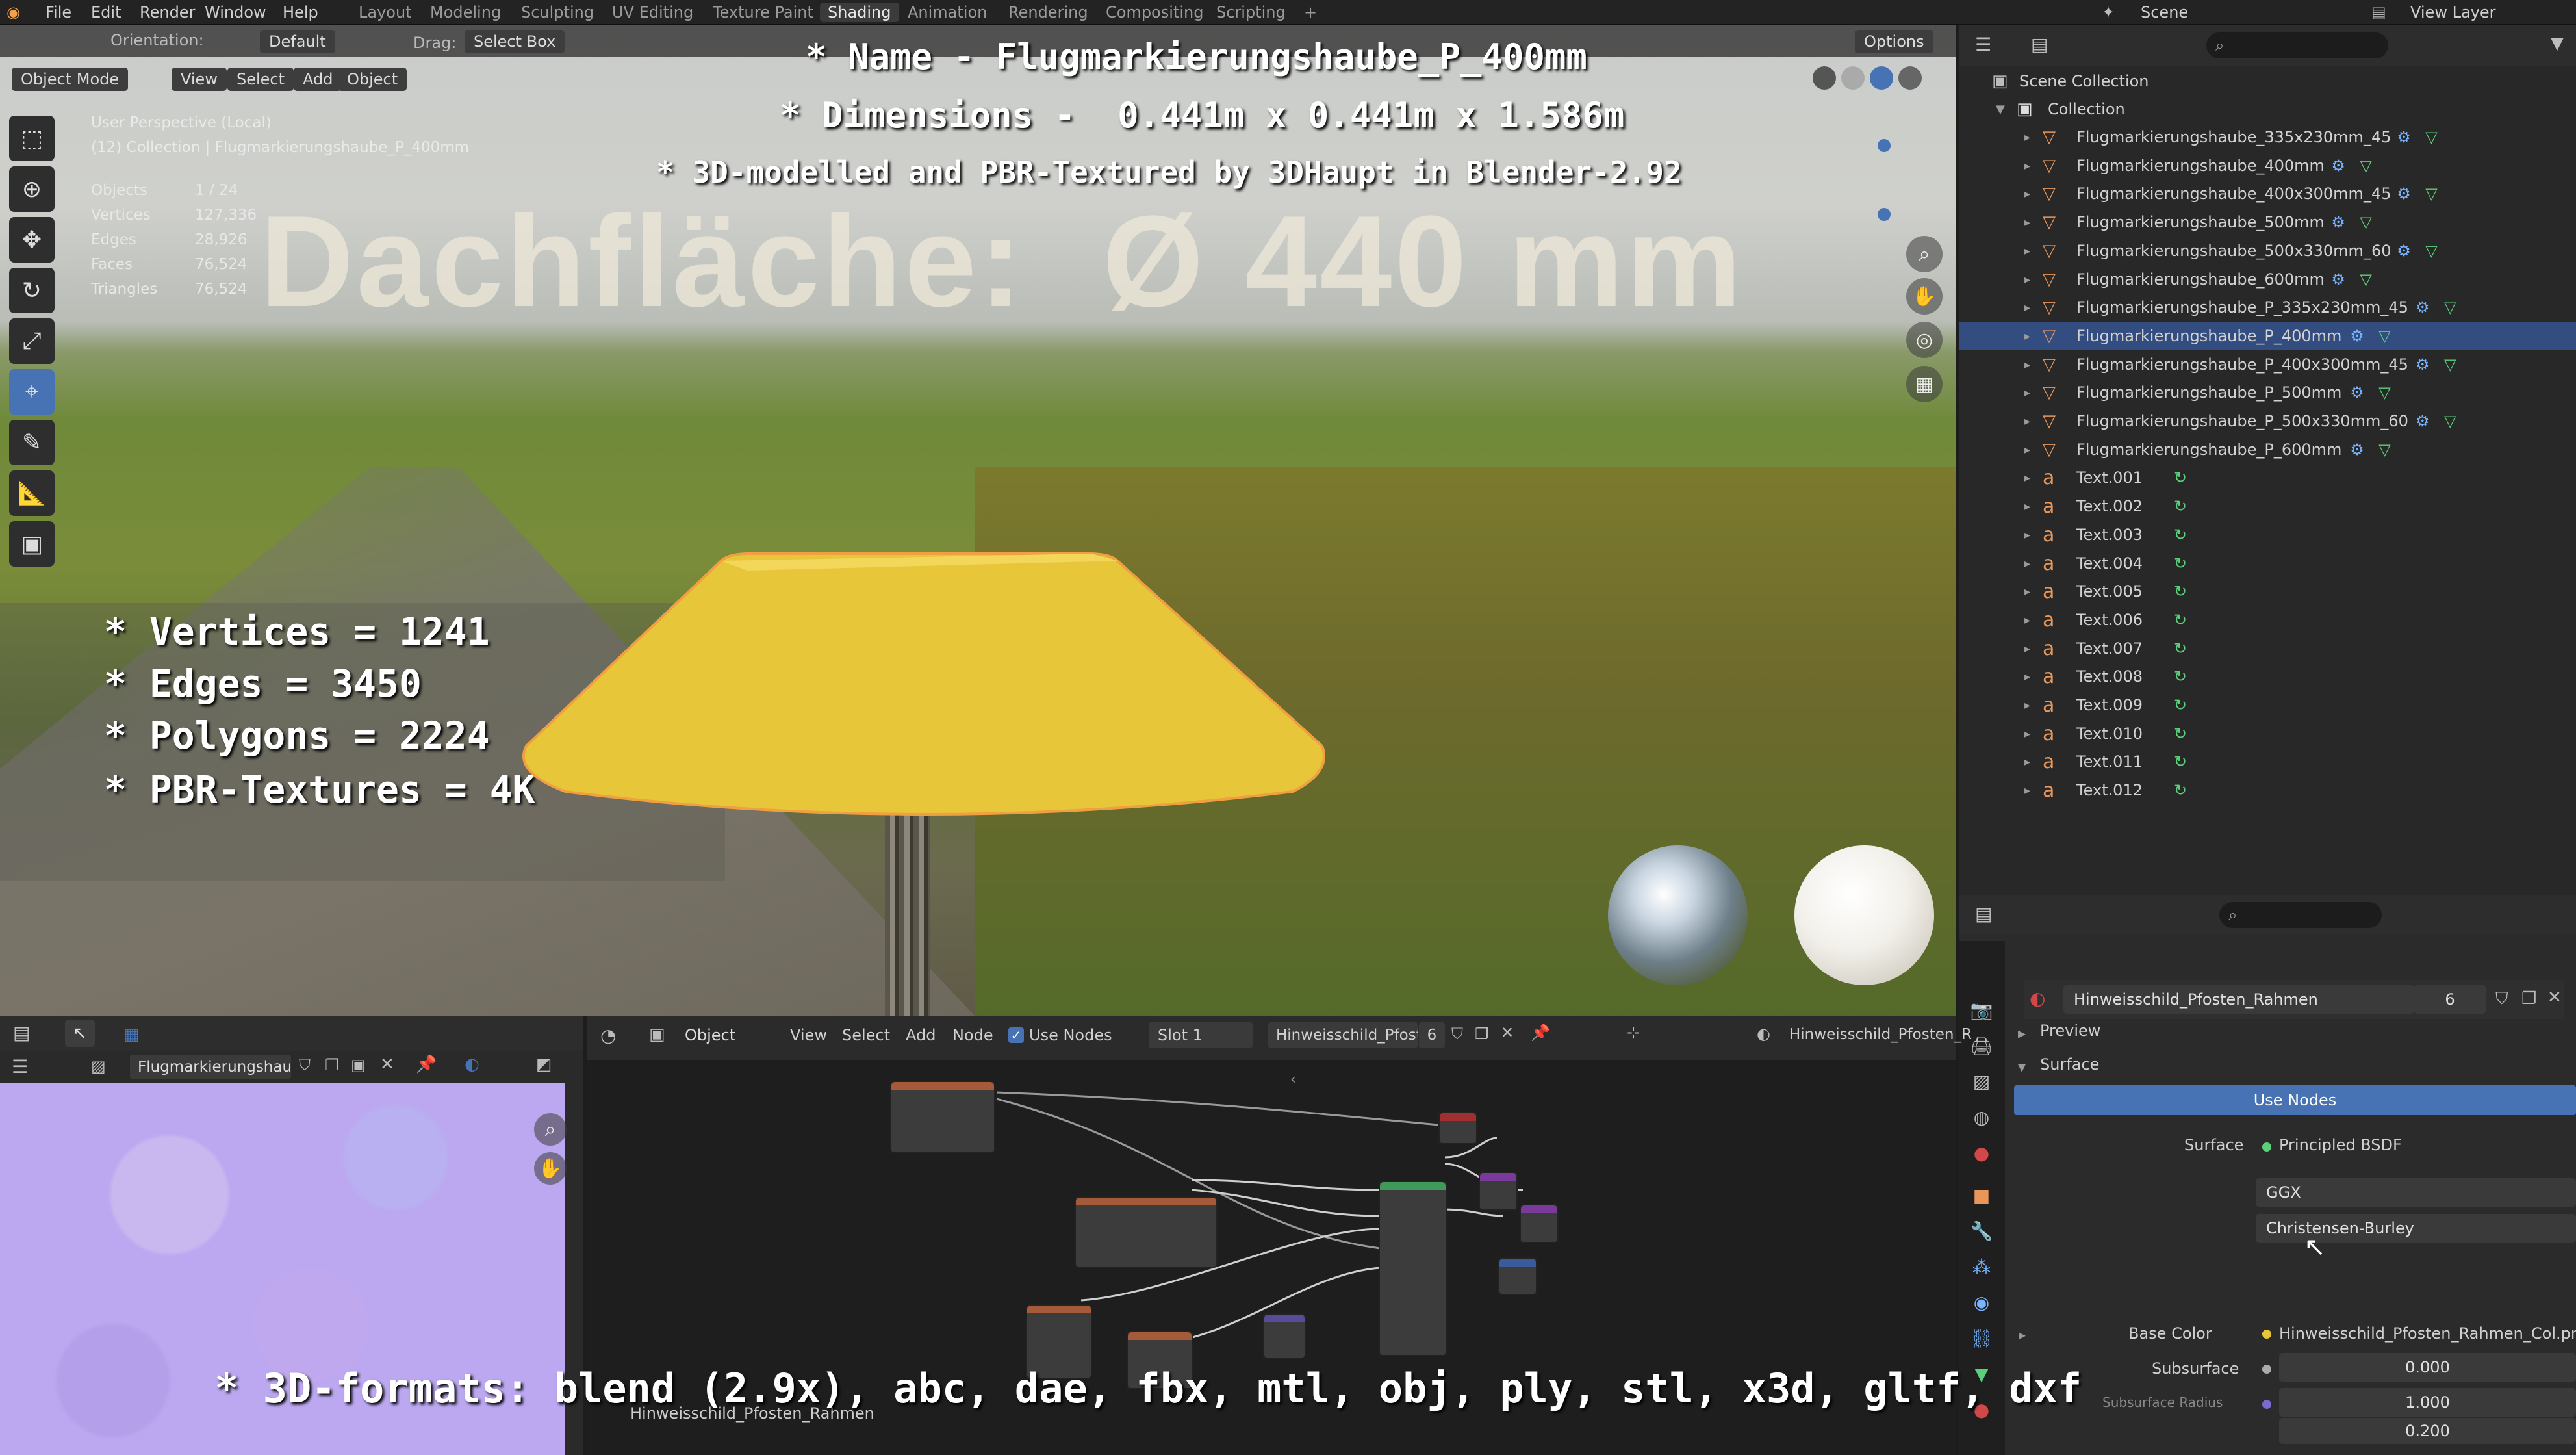 The image size is (2576, 1455). What do you see at coordinates (2022, 1067) in the screenshot?
I see `surface-section-arrow-icon: ▾` at bounding box center [2022, 1067].